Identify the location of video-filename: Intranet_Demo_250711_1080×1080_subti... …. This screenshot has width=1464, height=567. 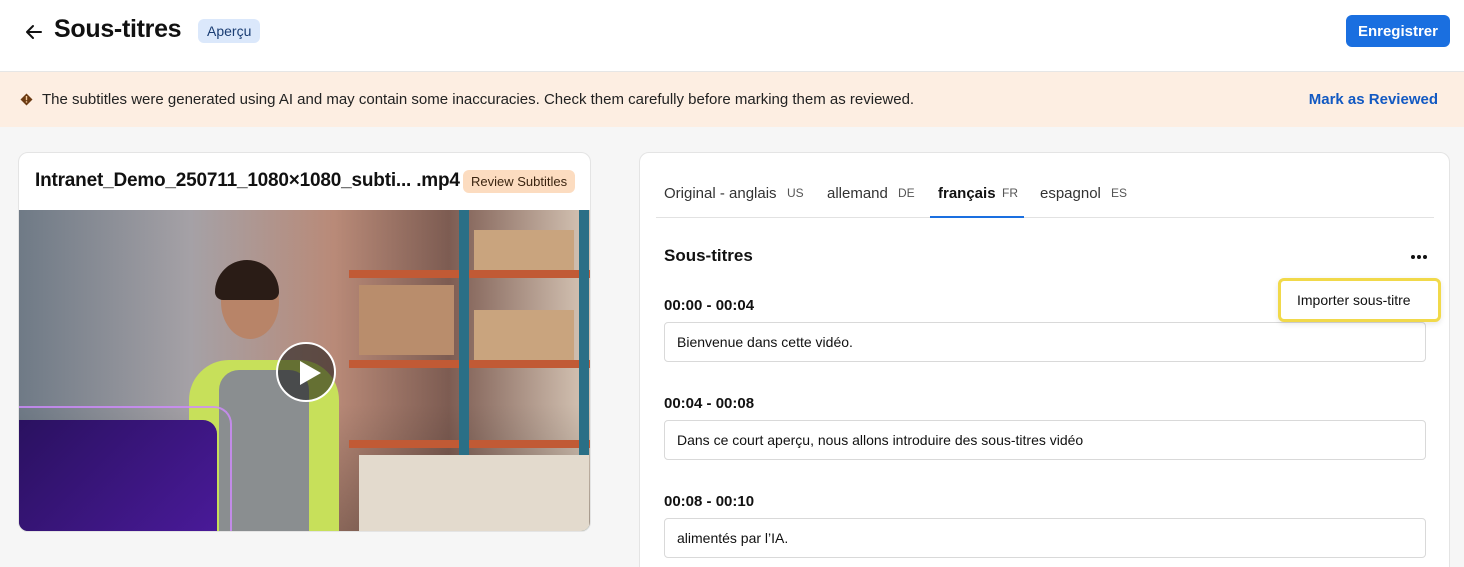
(247, 180).